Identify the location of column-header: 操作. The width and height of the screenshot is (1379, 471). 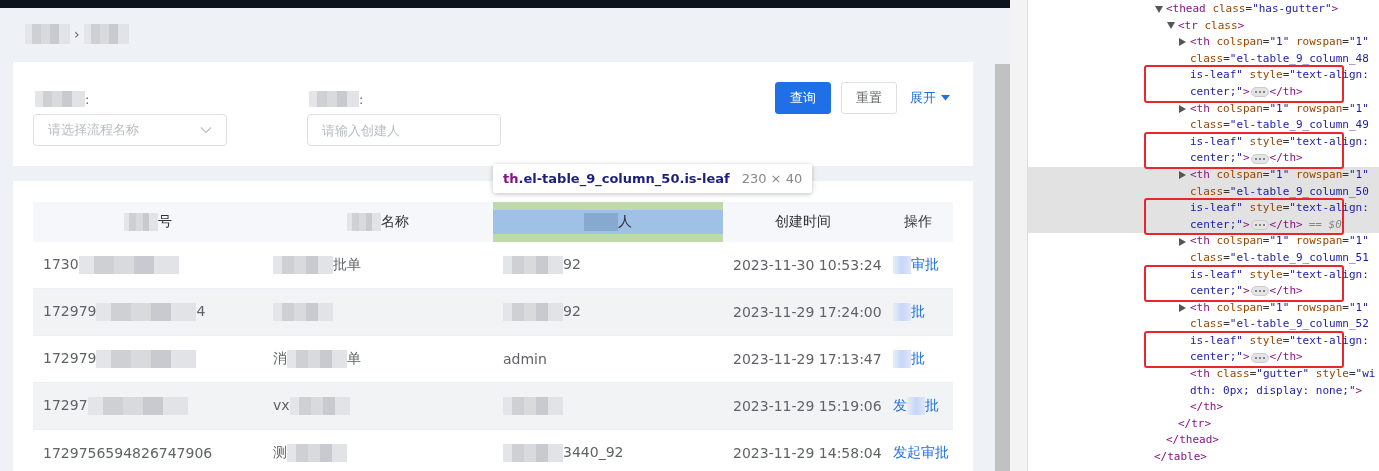
(918, 221).